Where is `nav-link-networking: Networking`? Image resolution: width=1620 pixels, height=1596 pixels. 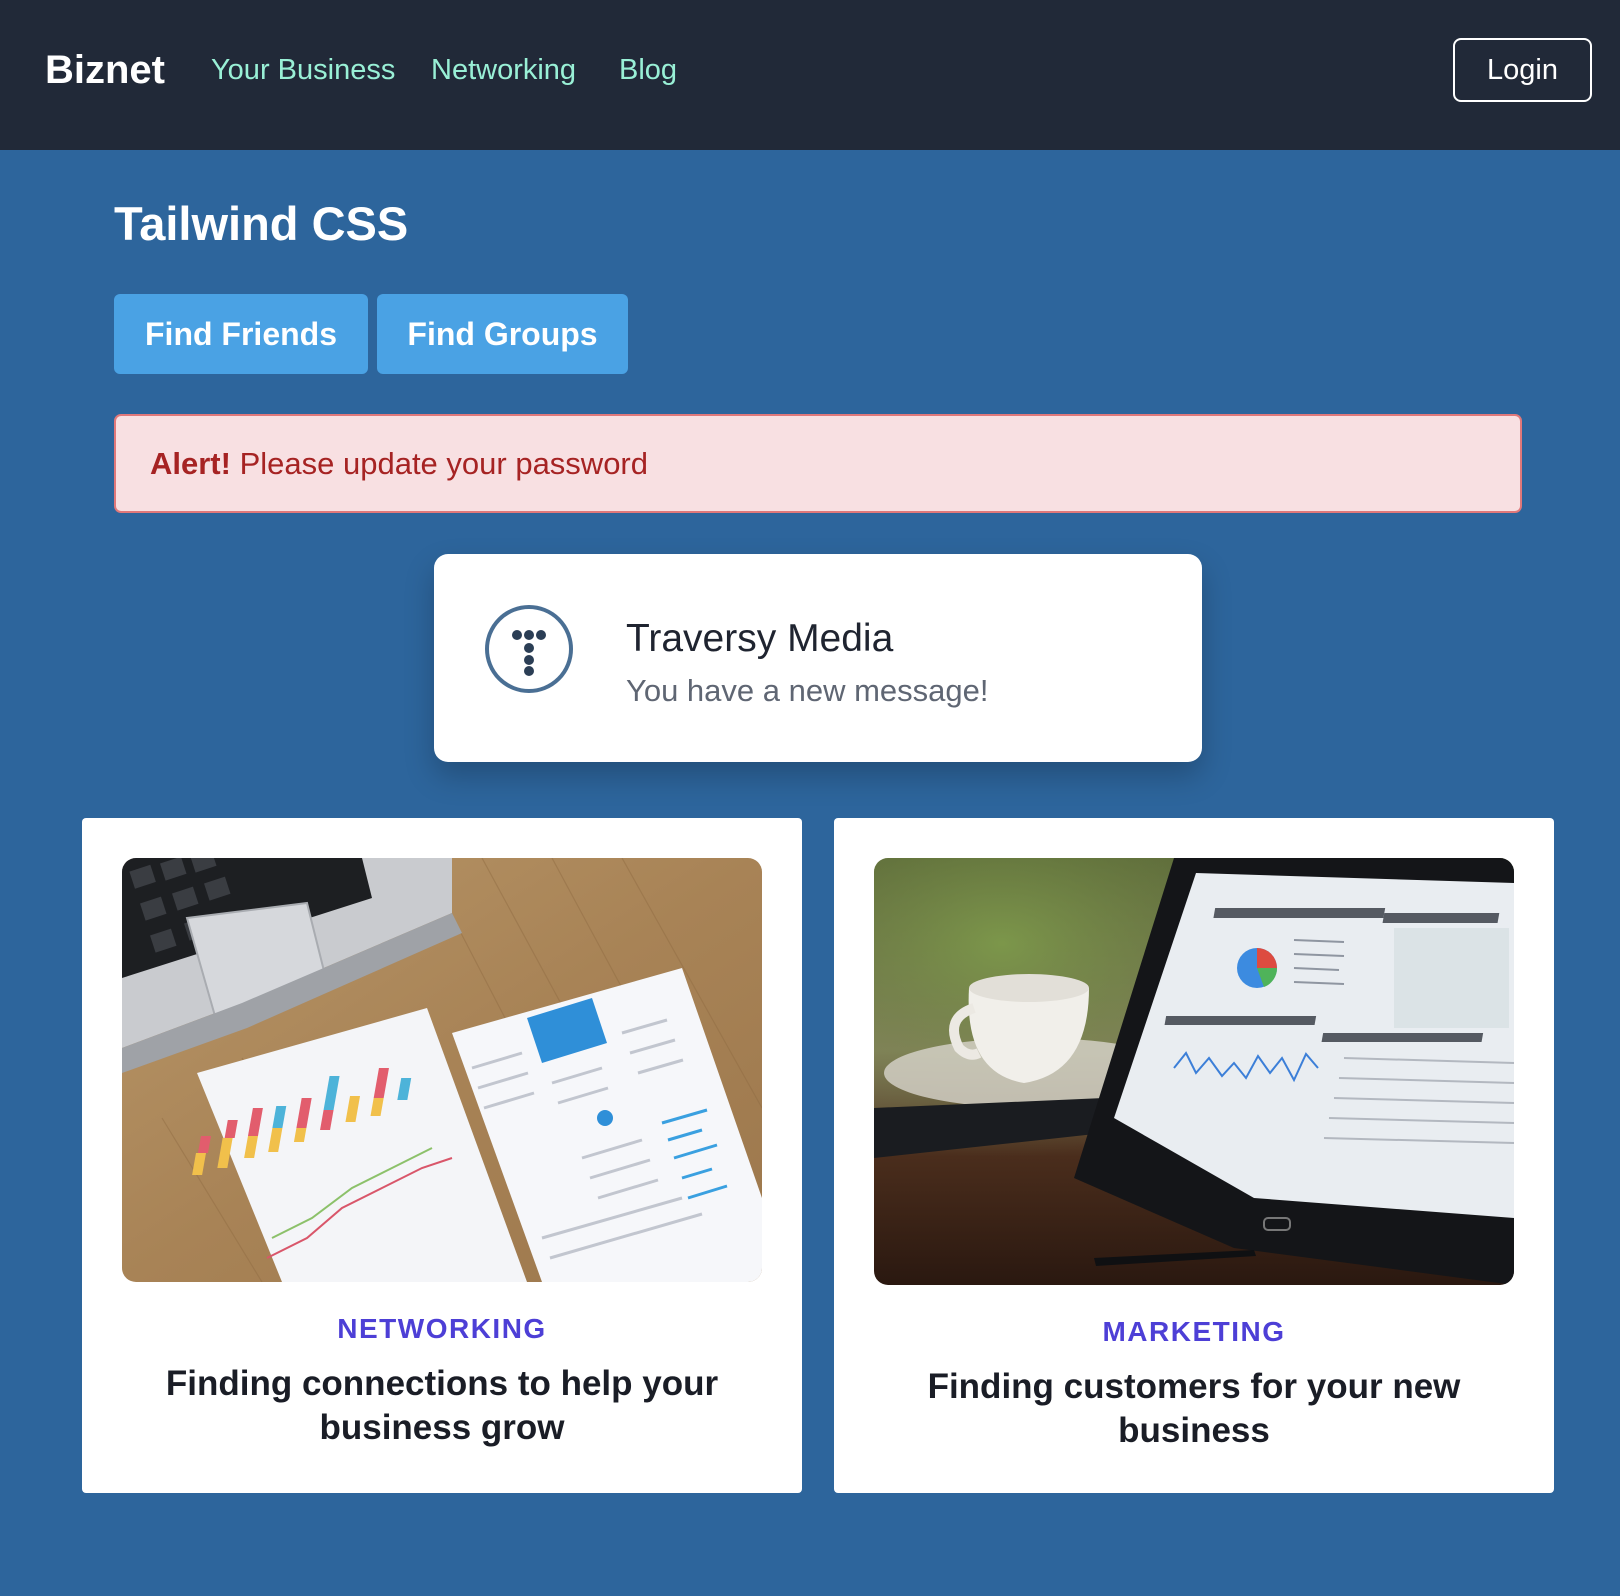 nav-link-networking: Networking is located at coordinates (503, 70).